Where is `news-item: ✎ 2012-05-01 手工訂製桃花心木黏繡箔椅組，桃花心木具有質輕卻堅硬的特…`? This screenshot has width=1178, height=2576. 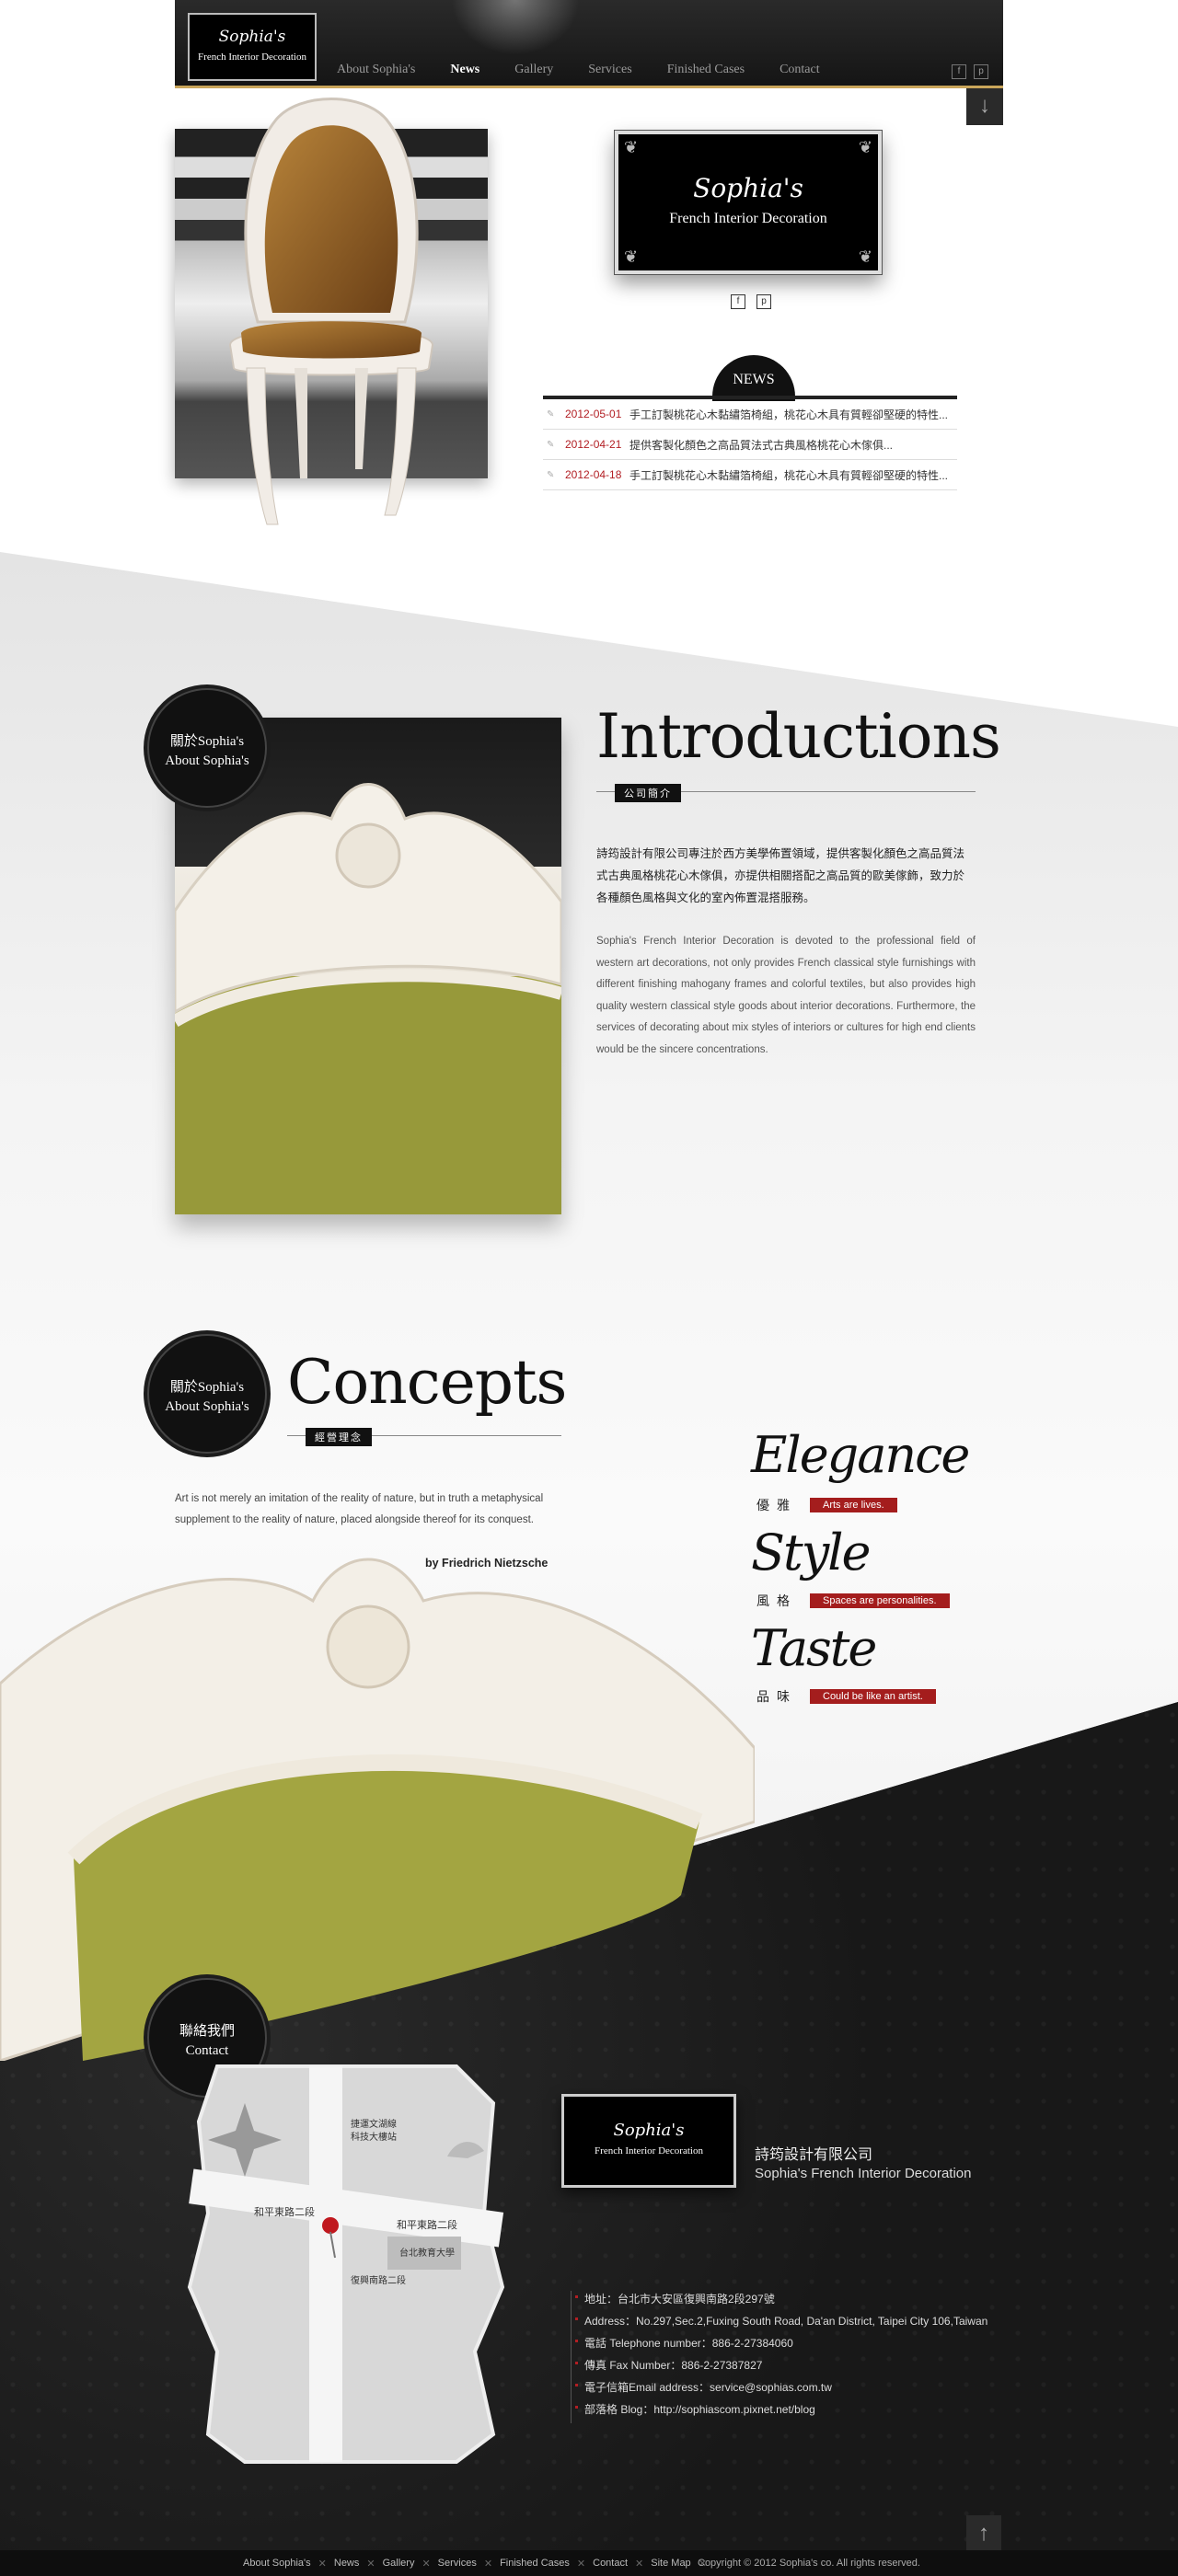
news-item: ✎ 2012-05-01 手工訂製桃花心木黏繡箔椅組，桃花心木具有質輕卻堅硬的特… is located at coordinates (750, 414).